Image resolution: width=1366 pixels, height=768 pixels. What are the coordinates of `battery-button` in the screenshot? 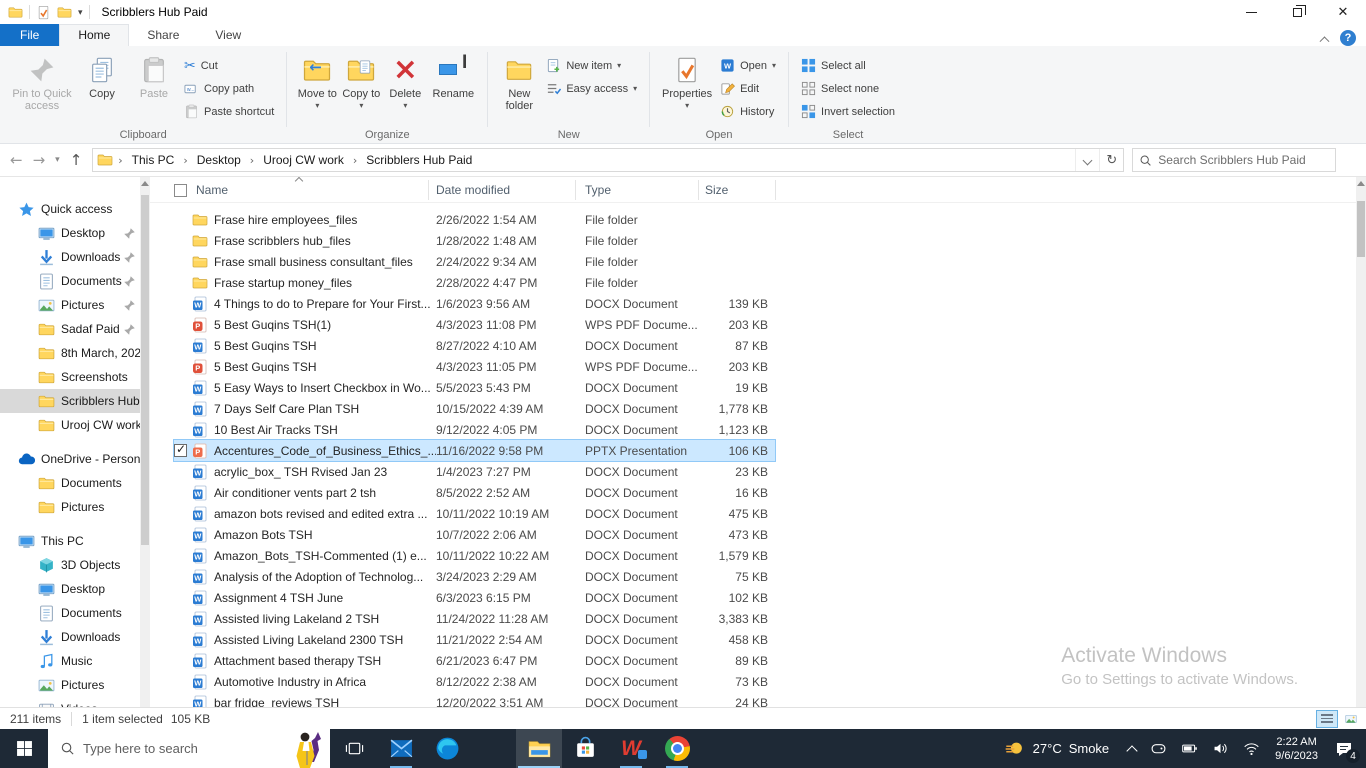 It's located at (1189, 748).